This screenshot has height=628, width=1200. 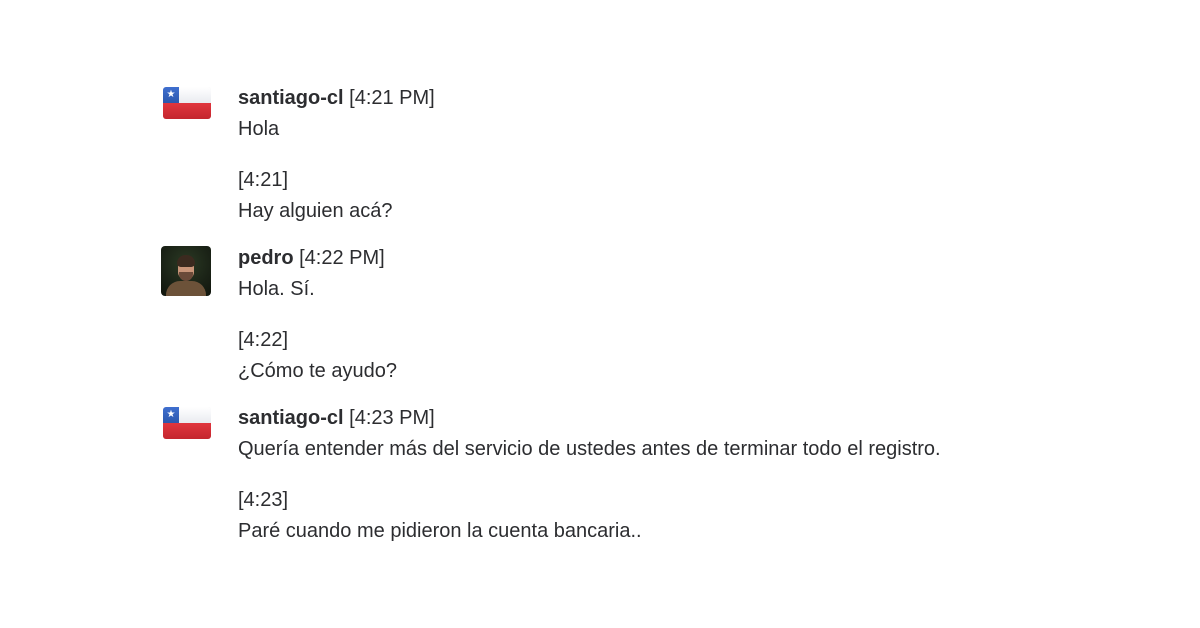 What do you see at coordinates (315, 211) in the screenshot?
I see `message-text: Hay alguien acá?` at bounding box center [315, 211].